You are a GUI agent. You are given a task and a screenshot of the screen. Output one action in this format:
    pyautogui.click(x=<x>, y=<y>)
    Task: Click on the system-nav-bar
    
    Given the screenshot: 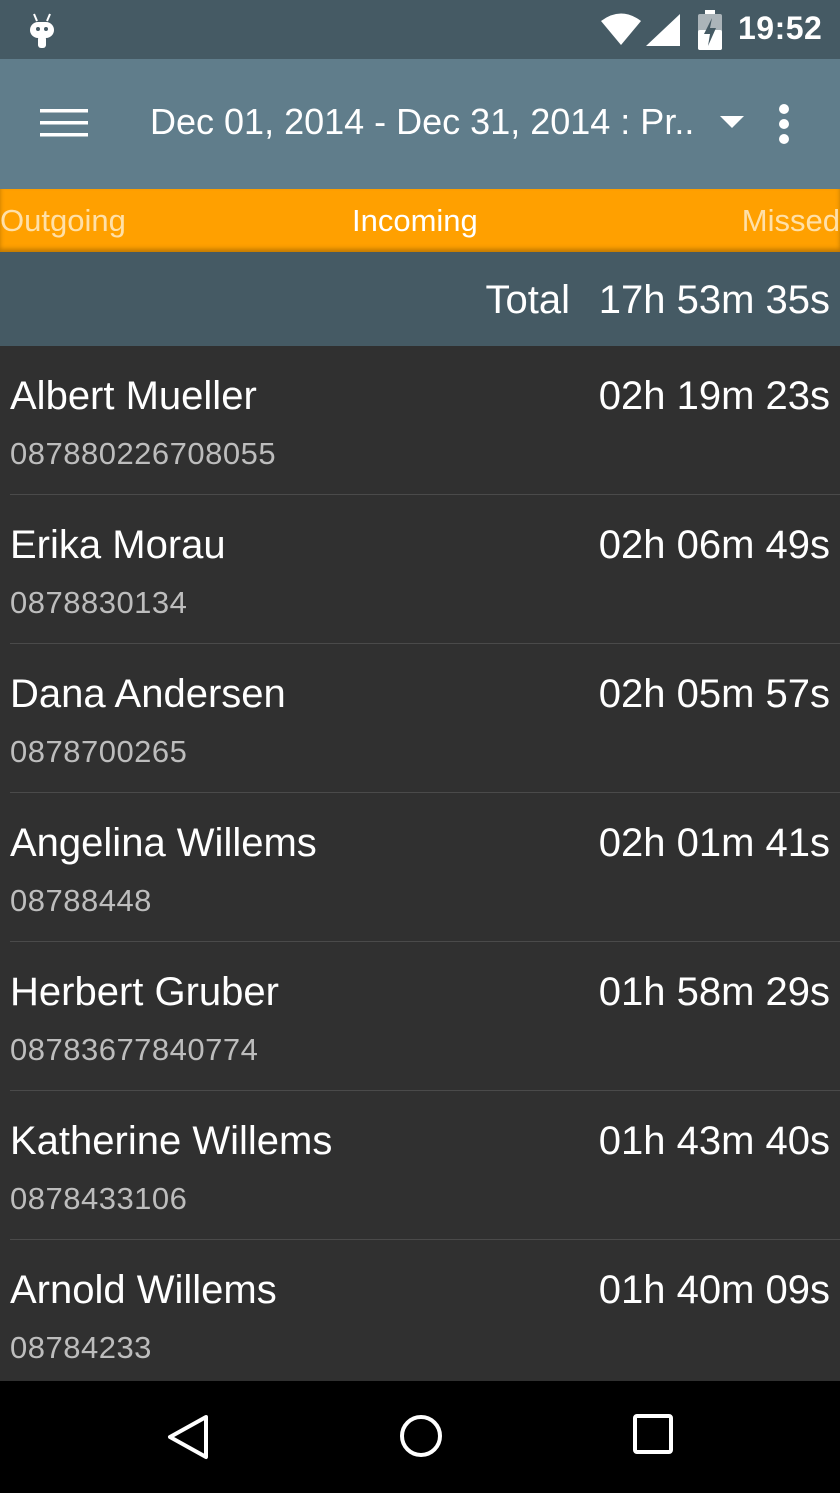 What is the action you would take?
    pyautogui.click(x=420, y=1437)
    